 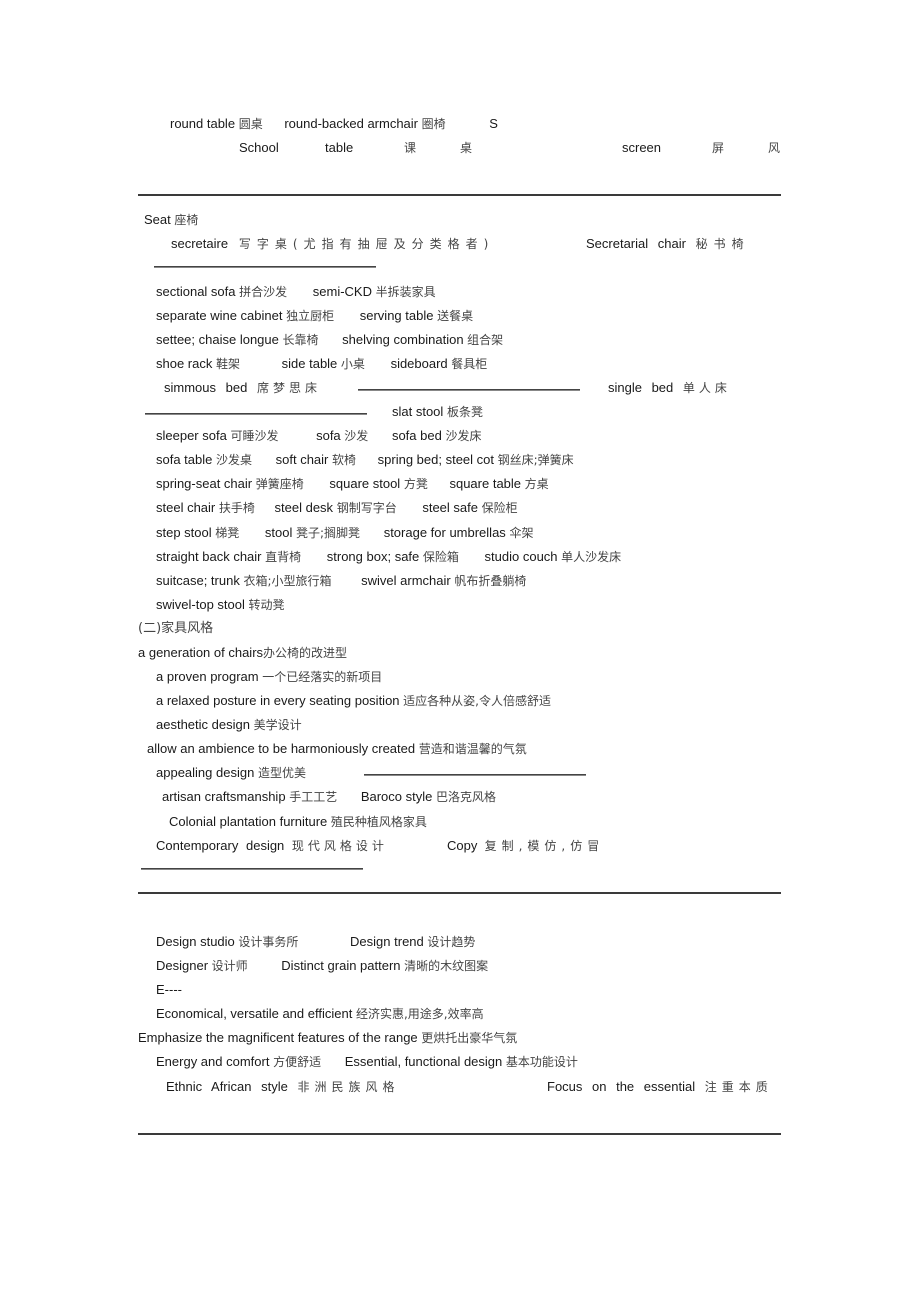 I want to click on term-en: artisan craftsmanship, so click(x=224, y=796).